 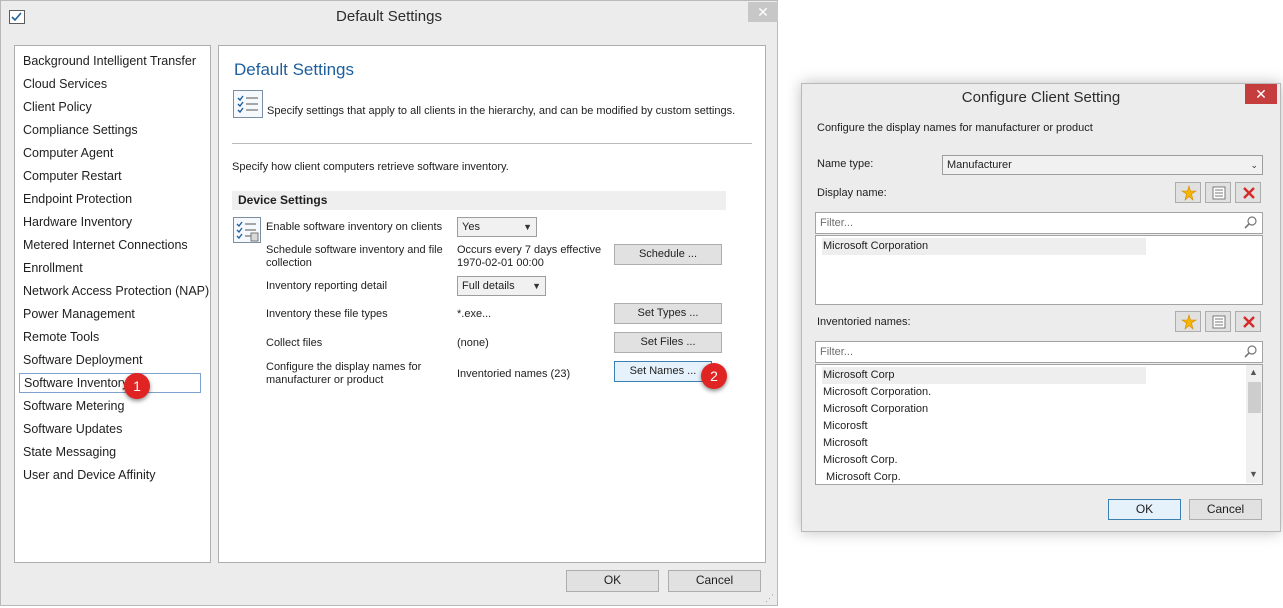 I want to click on nav-item: State Messaging, so click(x=69, y=452).